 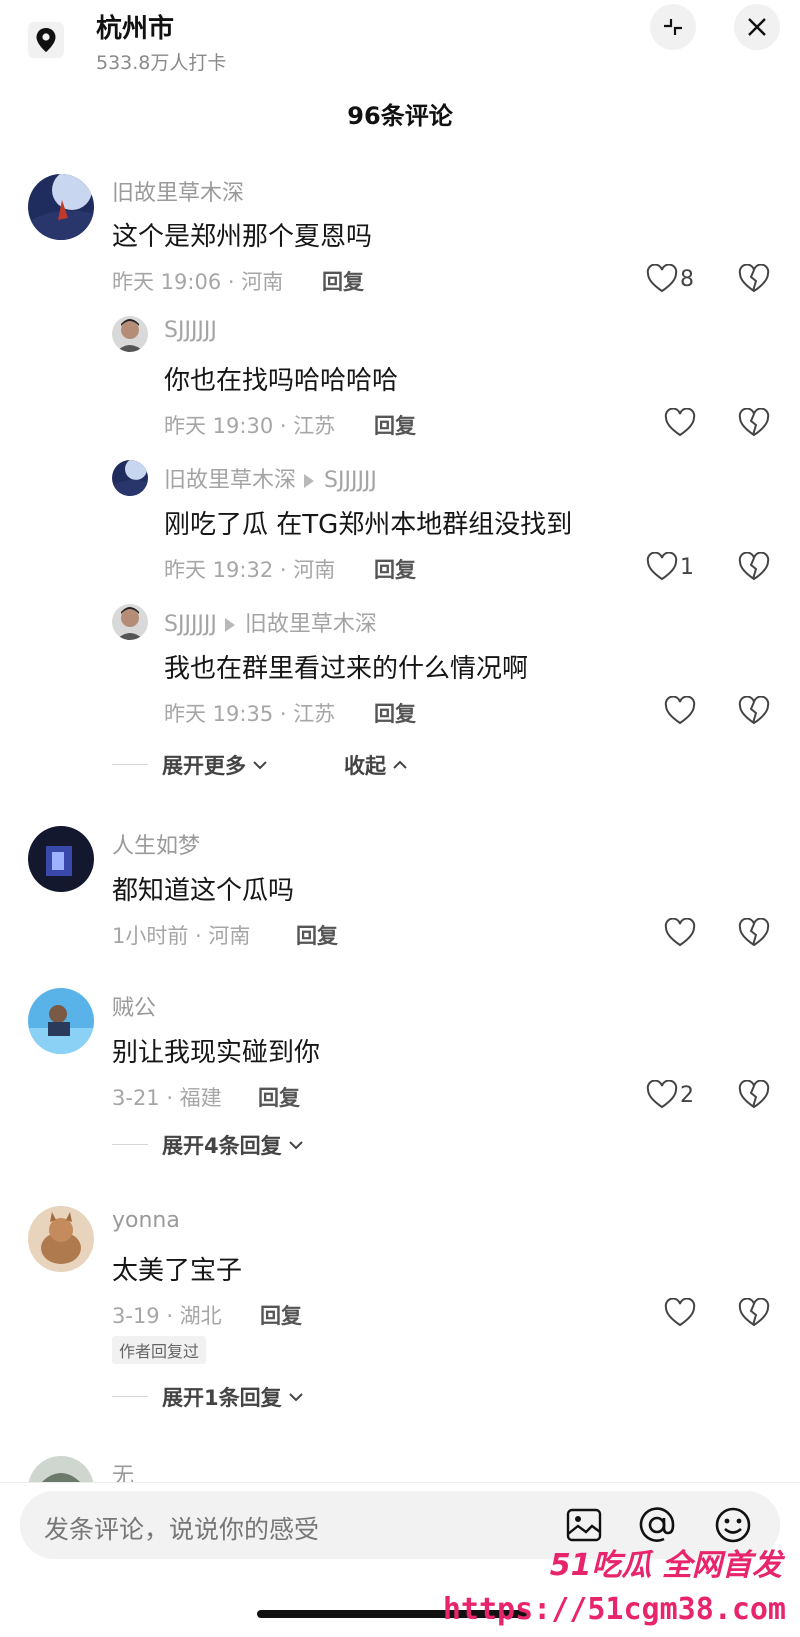 I want to click on minimize-icon, so click(x=673, y=27).